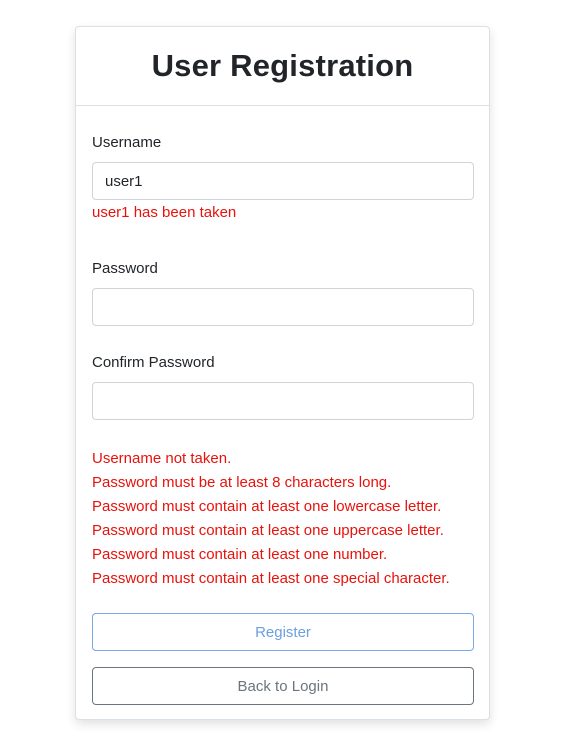  Describe the element at coordinates (283, 686) in the screenshot. I see `back-to-login-button: Back to Login` at that location.